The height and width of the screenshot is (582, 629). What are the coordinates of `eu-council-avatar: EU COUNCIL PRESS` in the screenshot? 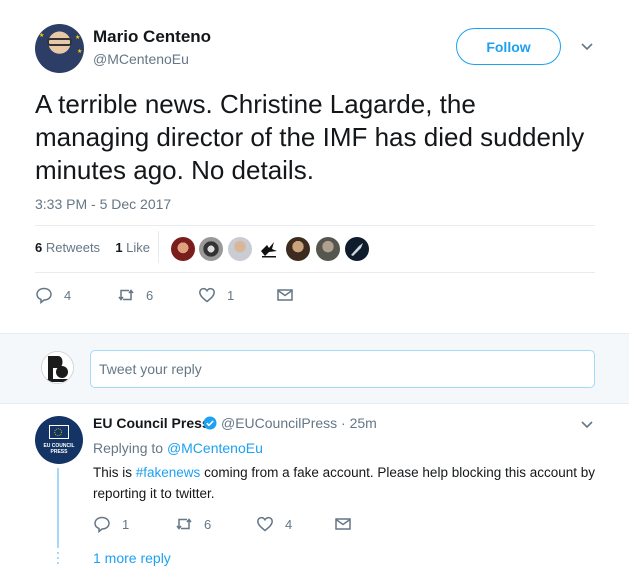 It's located at (59, 440).